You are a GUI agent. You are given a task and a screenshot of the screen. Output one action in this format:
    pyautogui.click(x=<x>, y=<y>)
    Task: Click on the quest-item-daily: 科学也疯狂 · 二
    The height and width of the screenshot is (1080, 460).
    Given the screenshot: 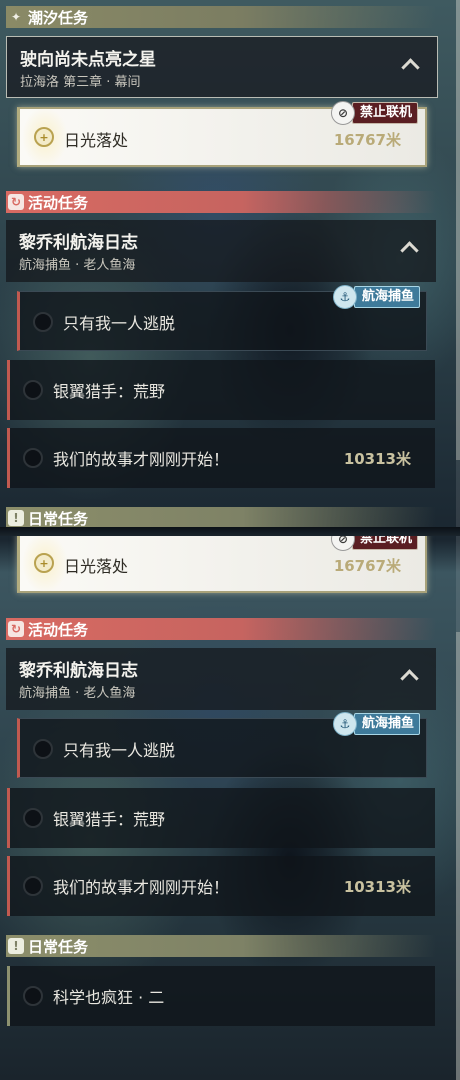 What is the action you would take?
    pyautogui.click(x=221, y=996)
    